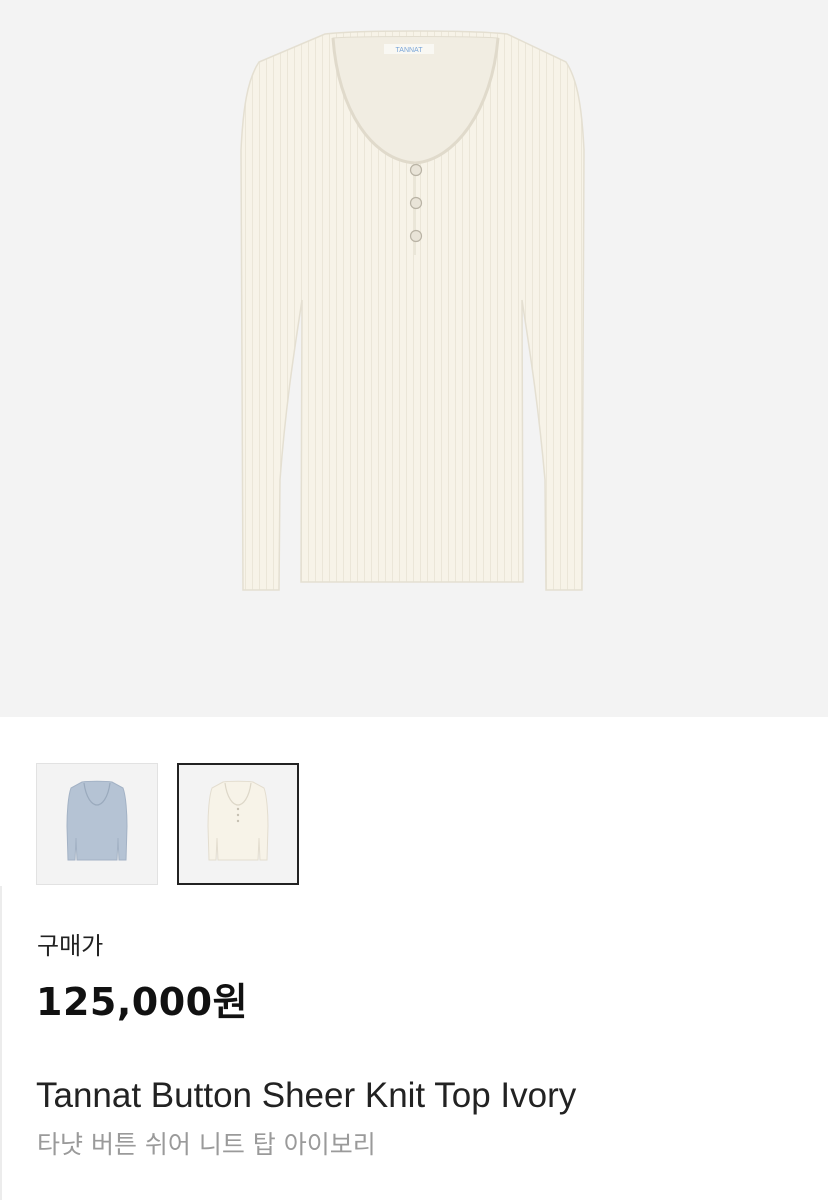  Describe the element at coordinates (70, 946) in the screenshot. I see `price-label: 구매가` at that location.